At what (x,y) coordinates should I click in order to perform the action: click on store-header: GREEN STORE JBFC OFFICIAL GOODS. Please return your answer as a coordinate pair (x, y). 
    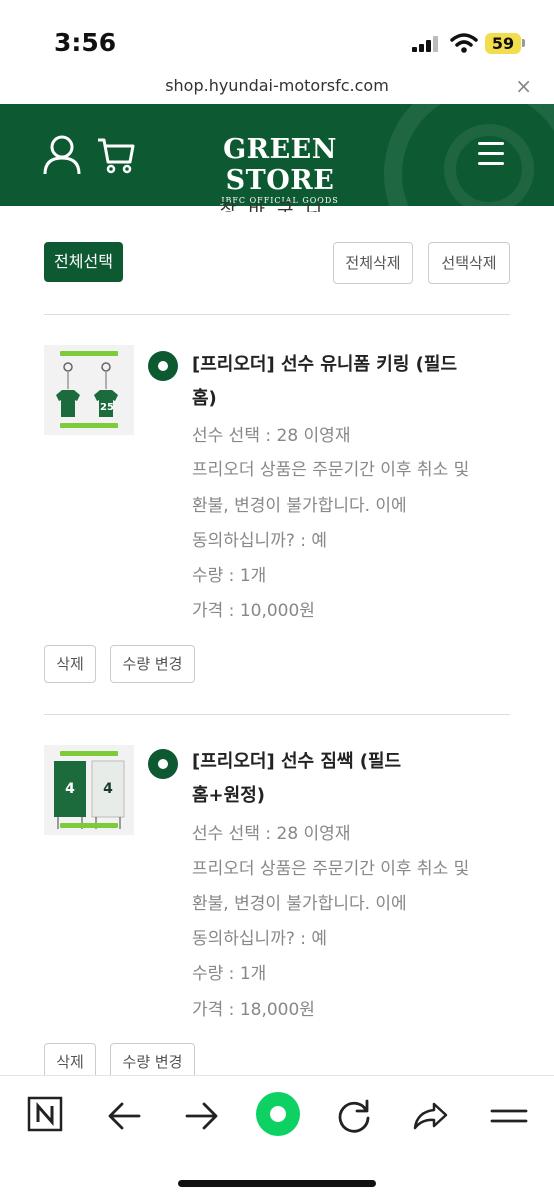
    Looking at the image, I should click on (277, 155).